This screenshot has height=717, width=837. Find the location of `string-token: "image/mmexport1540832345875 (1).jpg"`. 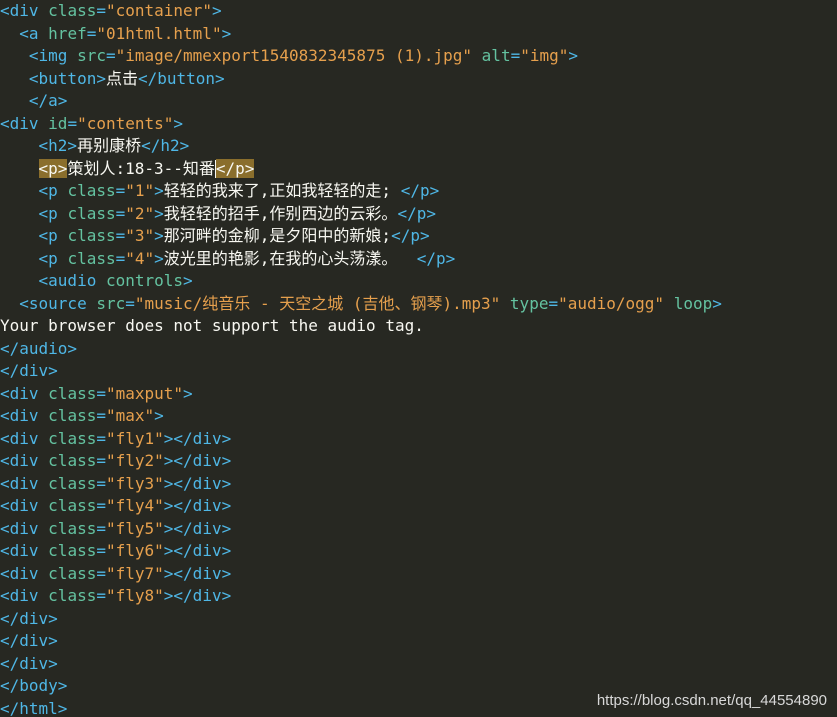

string-token: "image/mmexport1540832345875 (1).jpg" is located at coordinates (294, 55).